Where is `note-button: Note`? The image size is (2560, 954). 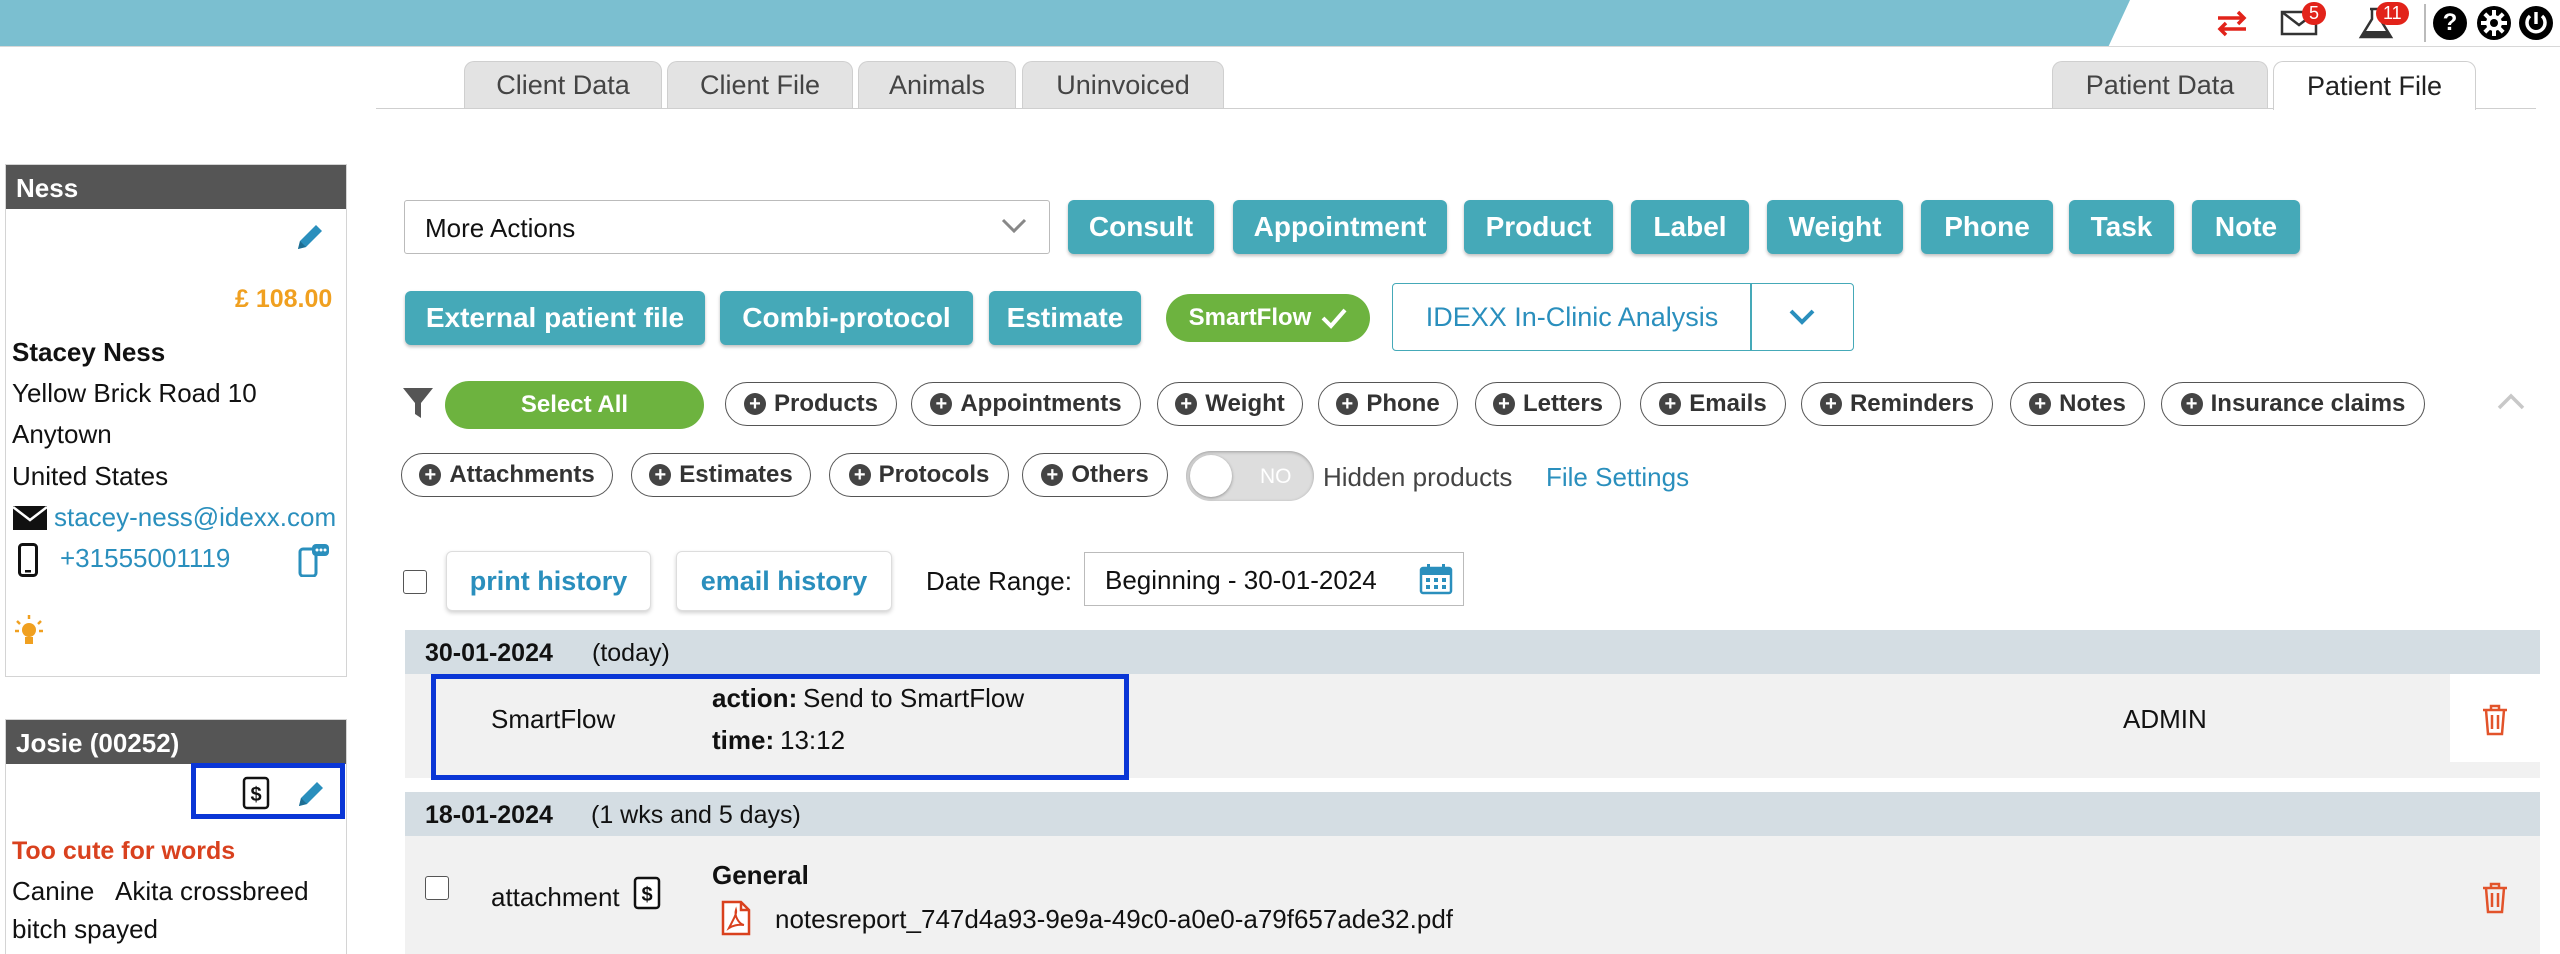 note-button: Note is located at coordinates (2246, 227).